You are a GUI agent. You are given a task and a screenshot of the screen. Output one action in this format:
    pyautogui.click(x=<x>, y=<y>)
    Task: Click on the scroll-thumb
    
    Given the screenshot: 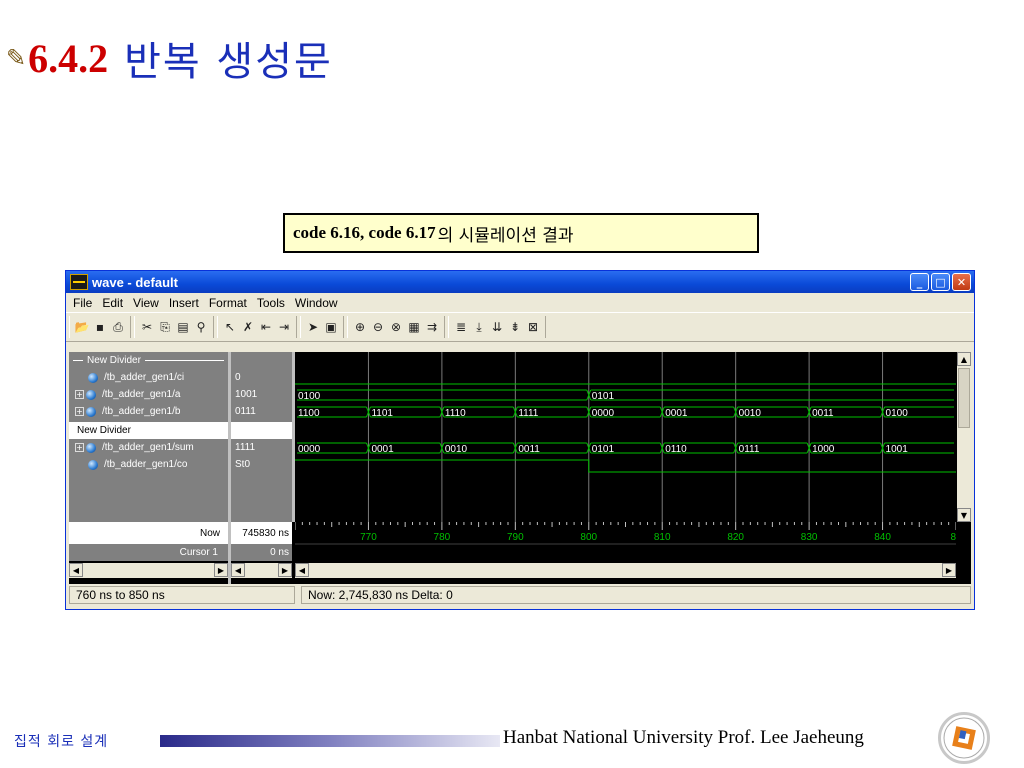 What is the action you would take?
    pyautogui.click(x=964, y=398)
    